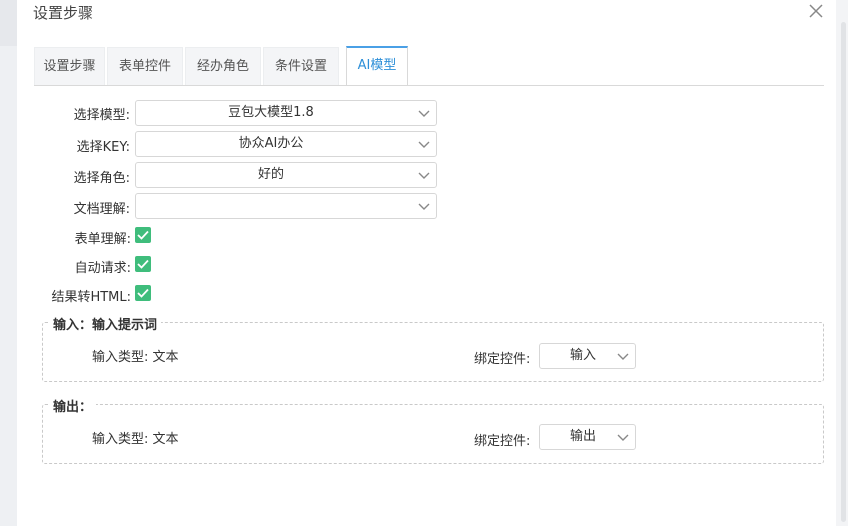 The height and width of the screenshot is (526, 848). What do you see at coordinates (145, 66) in the screenshot?
I see `tab-form-controls: 表单控件` at bounding box center [145, 66].